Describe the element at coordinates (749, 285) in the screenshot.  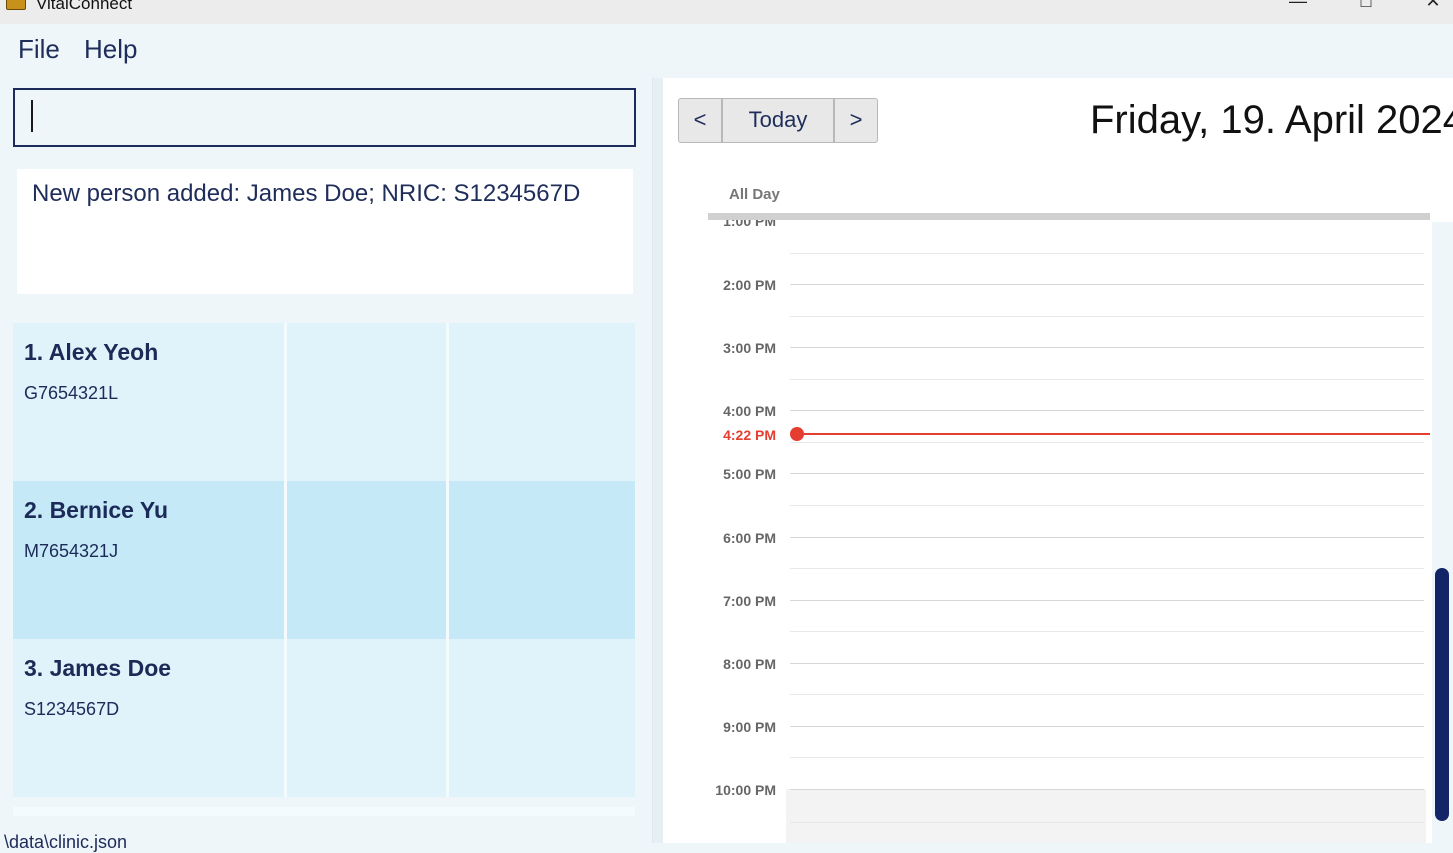
I see `hour-label: 2:00 PM` at that location.